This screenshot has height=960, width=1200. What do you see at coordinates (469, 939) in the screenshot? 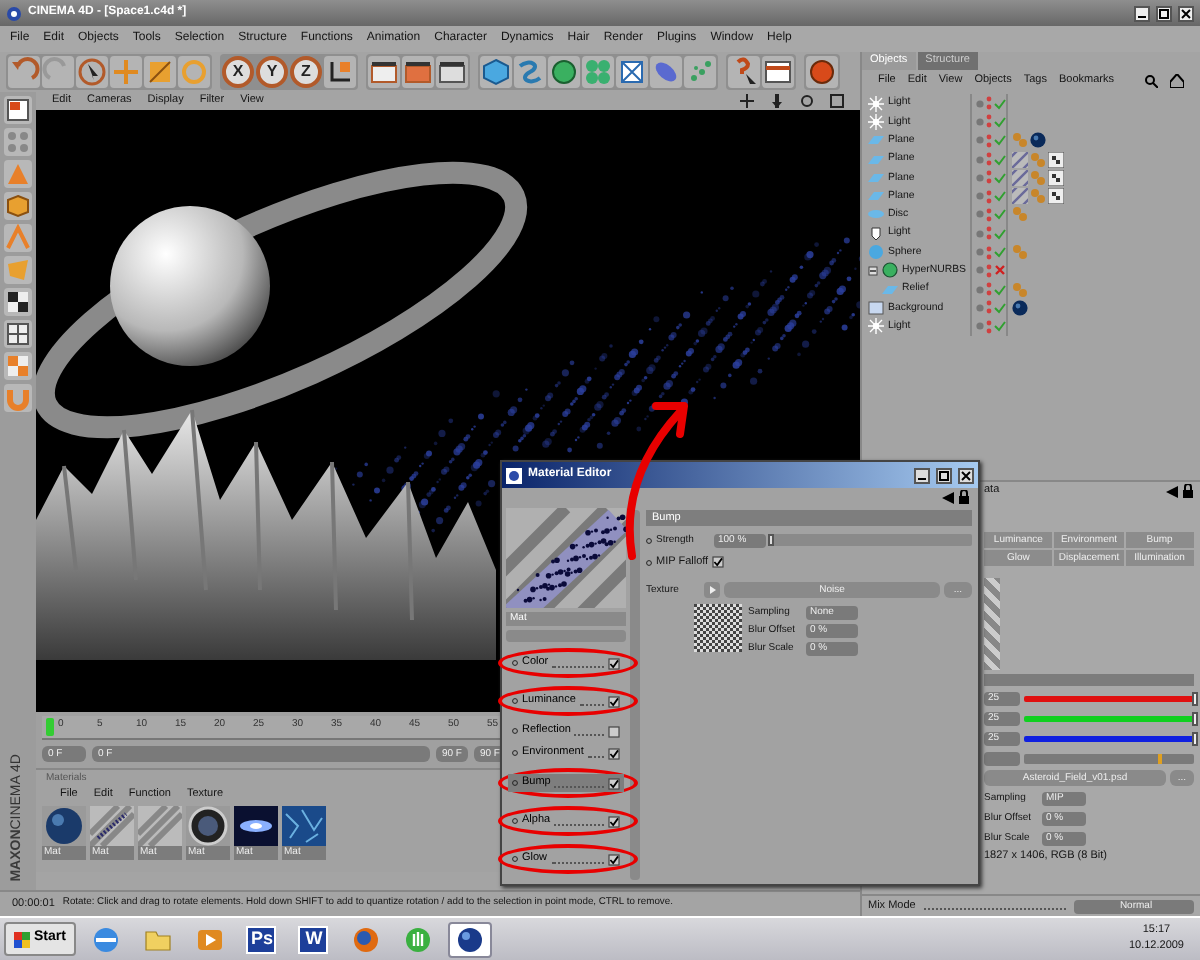
I see `taskbar-button` at bounding box center [469, 939].